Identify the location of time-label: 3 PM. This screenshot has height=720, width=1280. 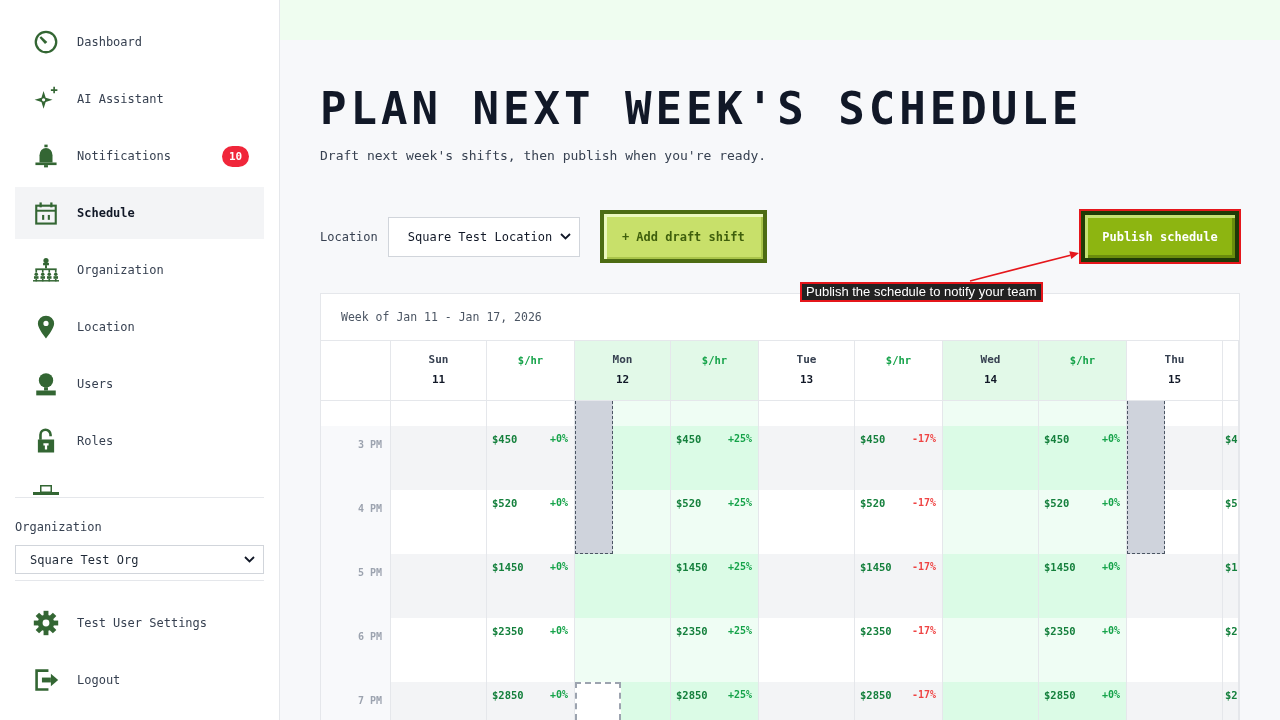
(369, 444).